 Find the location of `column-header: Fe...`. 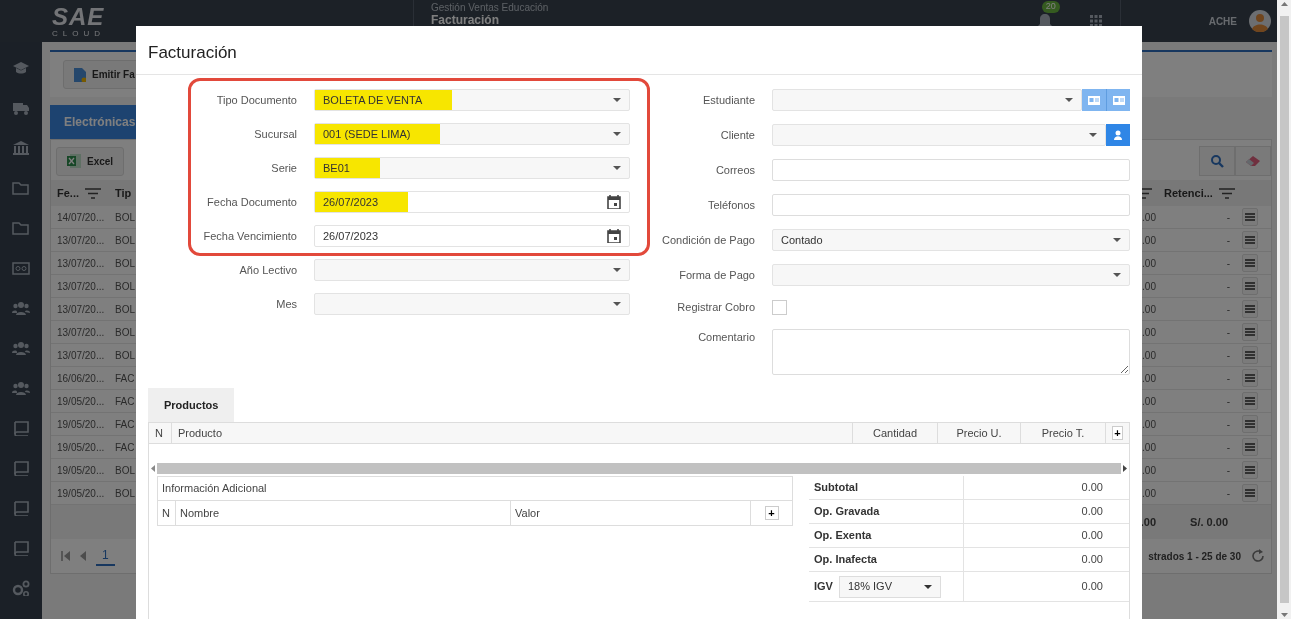

column-header: Fe... is located at coordinates (80, 193).